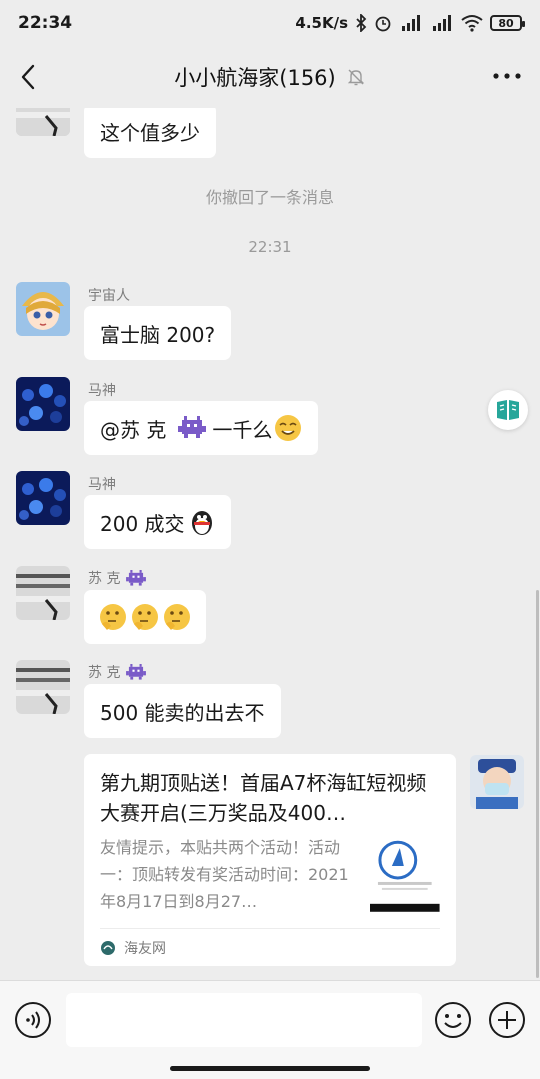 The image size is (540, 1079). I want to click on bluetooth-icon, so click(361, 23).